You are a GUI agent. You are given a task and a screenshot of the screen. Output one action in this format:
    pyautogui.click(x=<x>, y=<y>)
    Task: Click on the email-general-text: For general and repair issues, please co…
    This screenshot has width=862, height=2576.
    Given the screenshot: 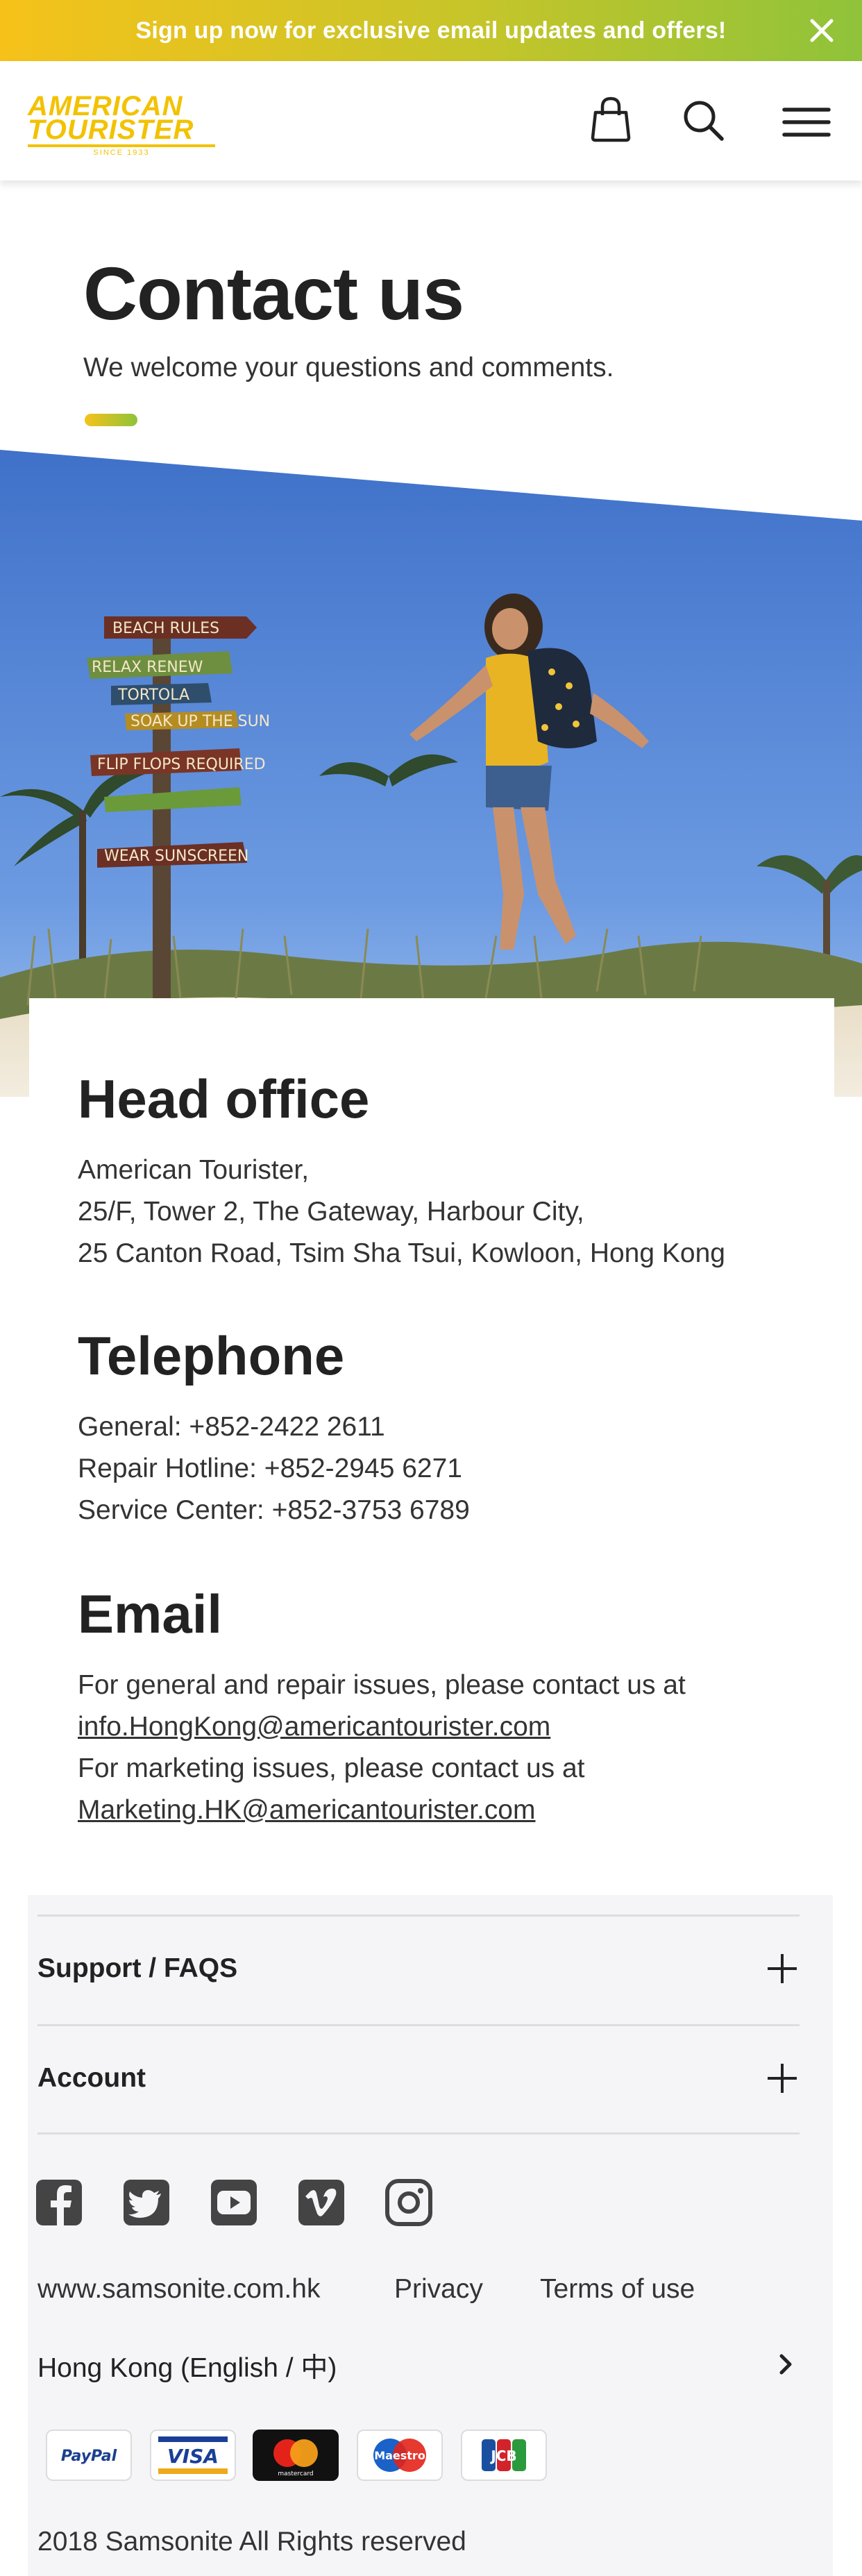 What is the action you would take?
    pyautogui.click(x=382, y=1685)
    